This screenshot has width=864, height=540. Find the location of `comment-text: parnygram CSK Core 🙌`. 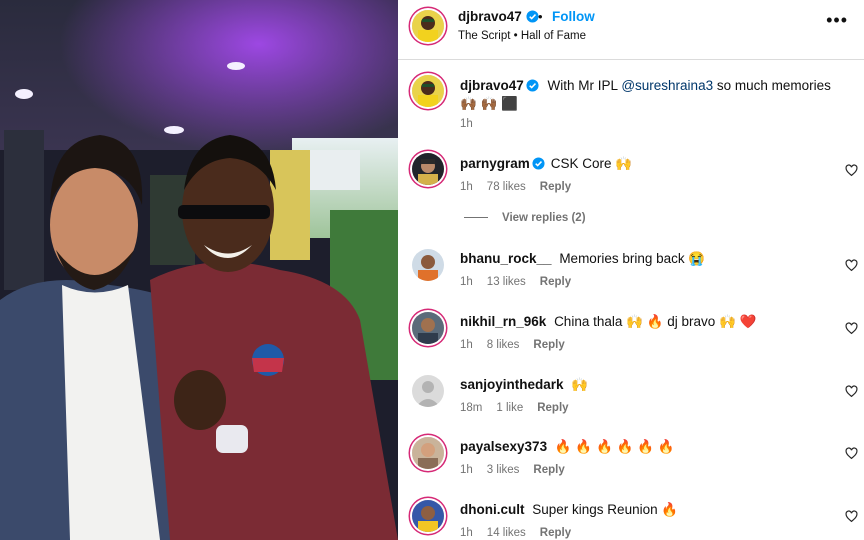

comment-text: parnygram CSK Core 🙌 is located at coordinates (647, 164).